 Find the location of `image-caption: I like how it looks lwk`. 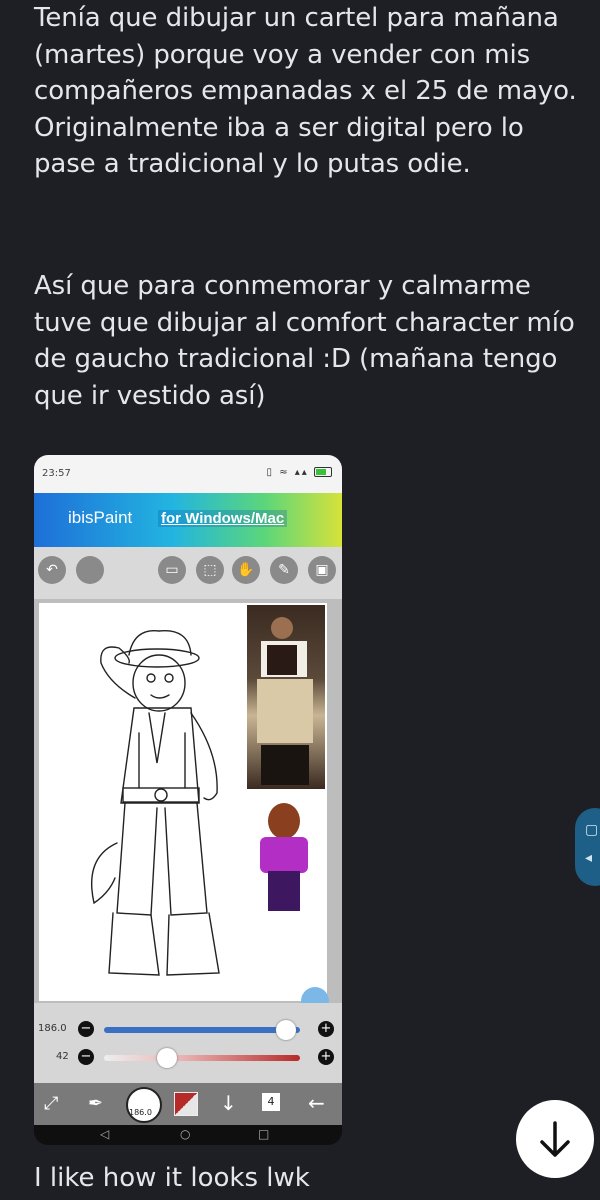

image-caption: I like how it looks lwk is located at coordinates (172, 1178).